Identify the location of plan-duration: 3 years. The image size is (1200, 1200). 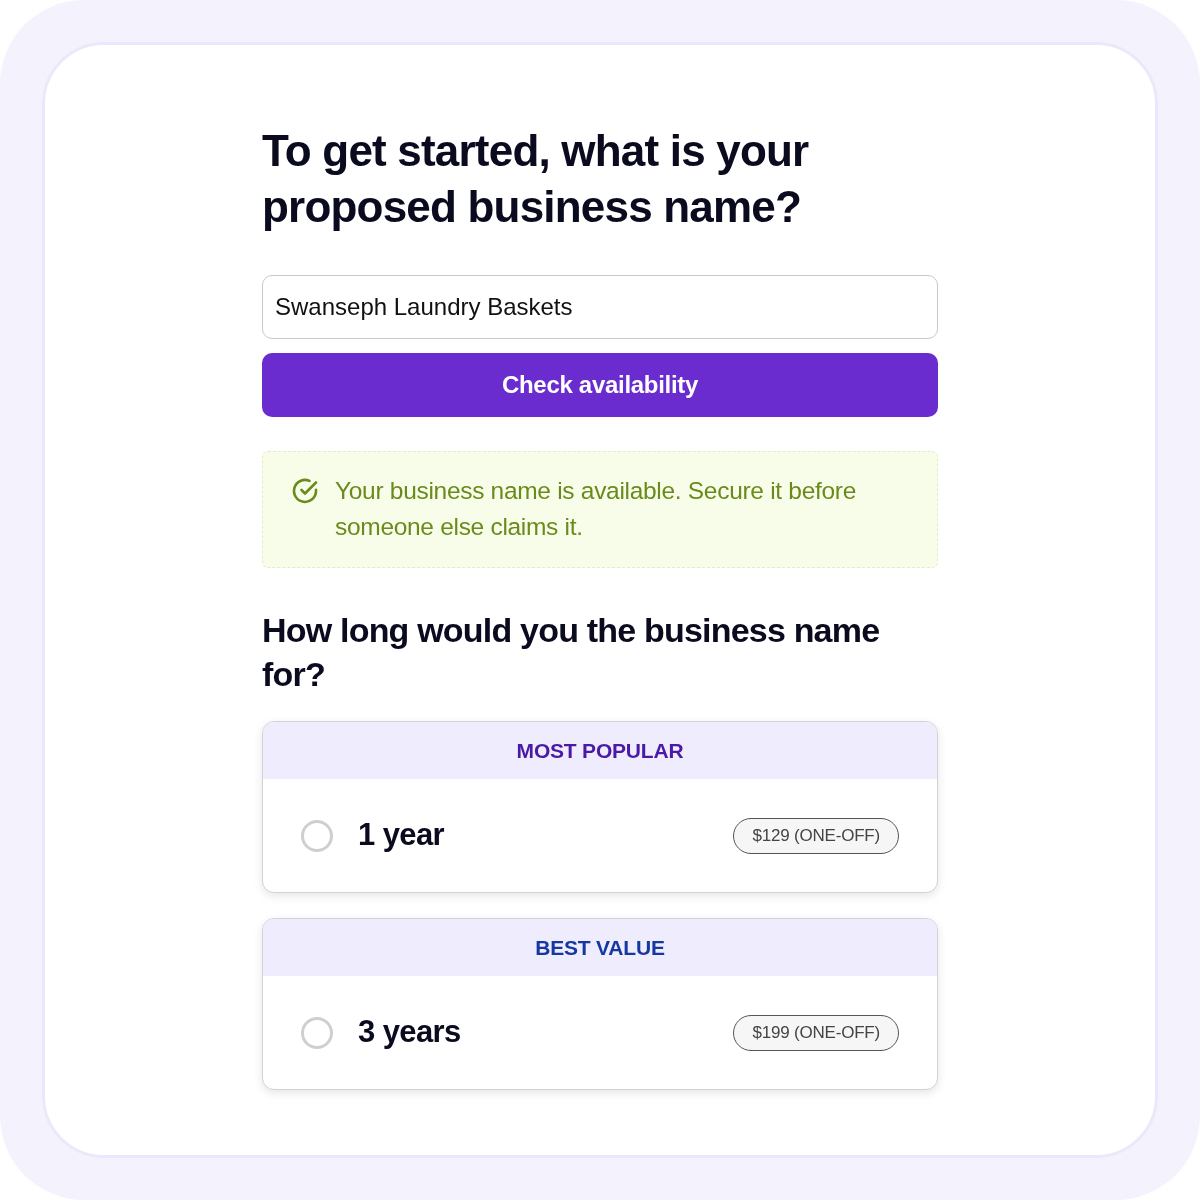
(409, 1032).